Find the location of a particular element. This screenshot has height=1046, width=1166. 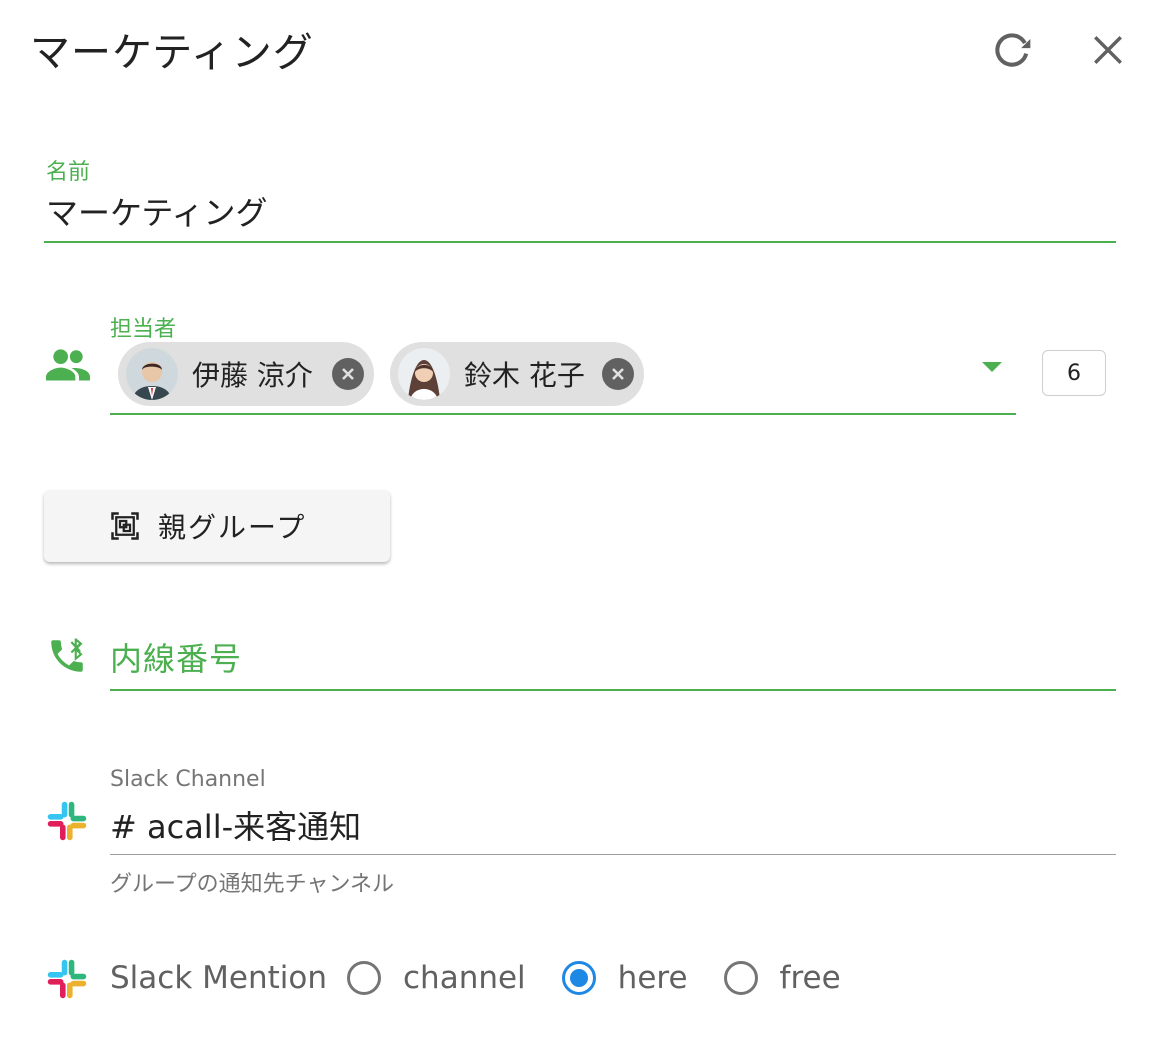

slack-channel-label: Slack Channel is located at coordinates (188, 779).